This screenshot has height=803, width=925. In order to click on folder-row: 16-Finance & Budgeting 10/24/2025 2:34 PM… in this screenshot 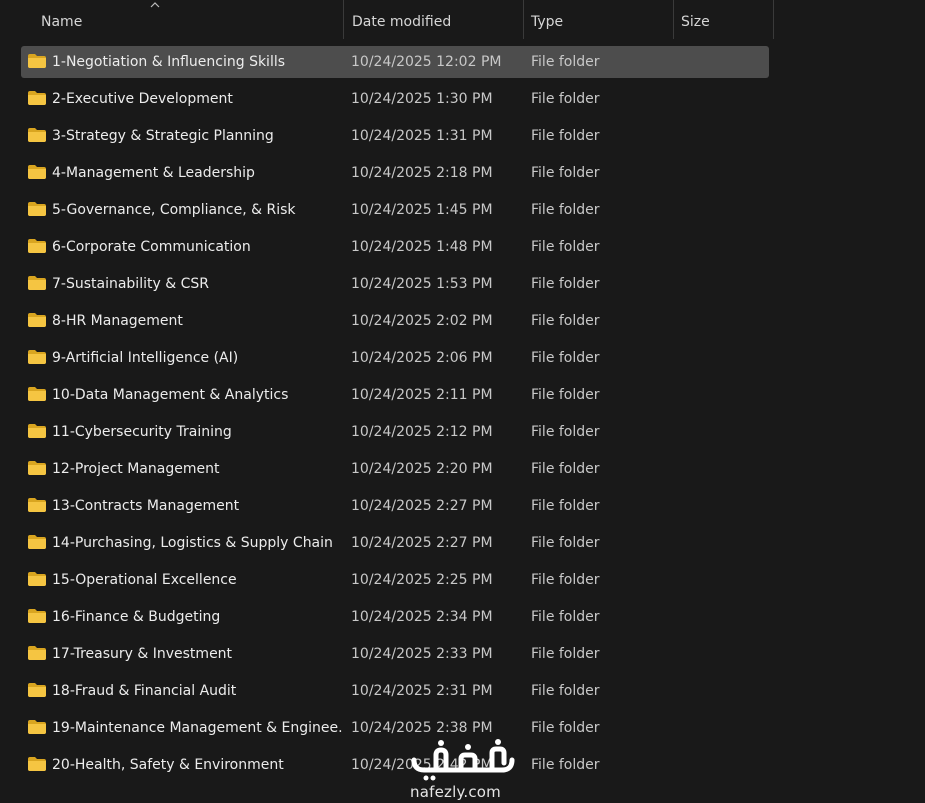, I will do `click(462, 617)`.